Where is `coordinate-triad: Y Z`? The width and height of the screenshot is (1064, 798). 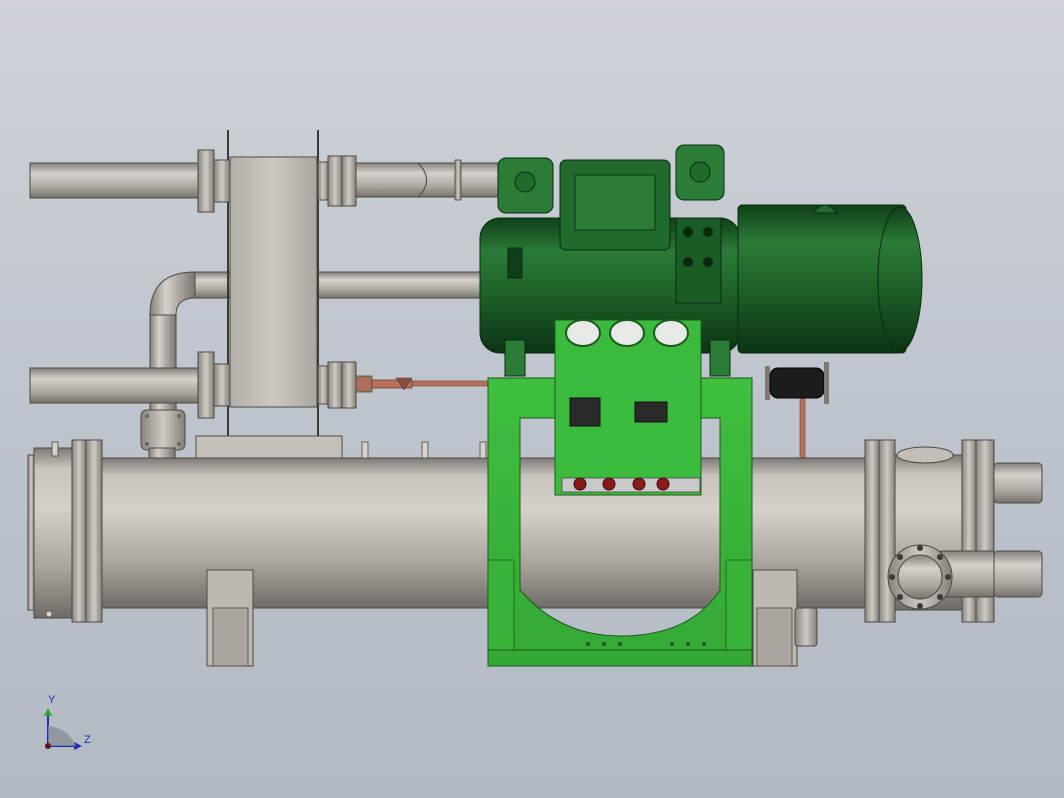
coordinate-triad: Y Z is located at coordinates (68, 726).